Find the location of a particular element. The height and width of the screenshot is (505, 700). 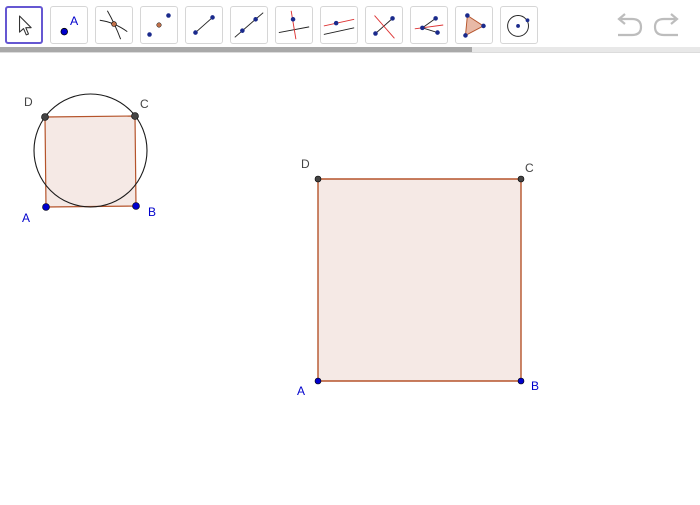

parallel-line-tool-button is located at coordinates (339, 25).